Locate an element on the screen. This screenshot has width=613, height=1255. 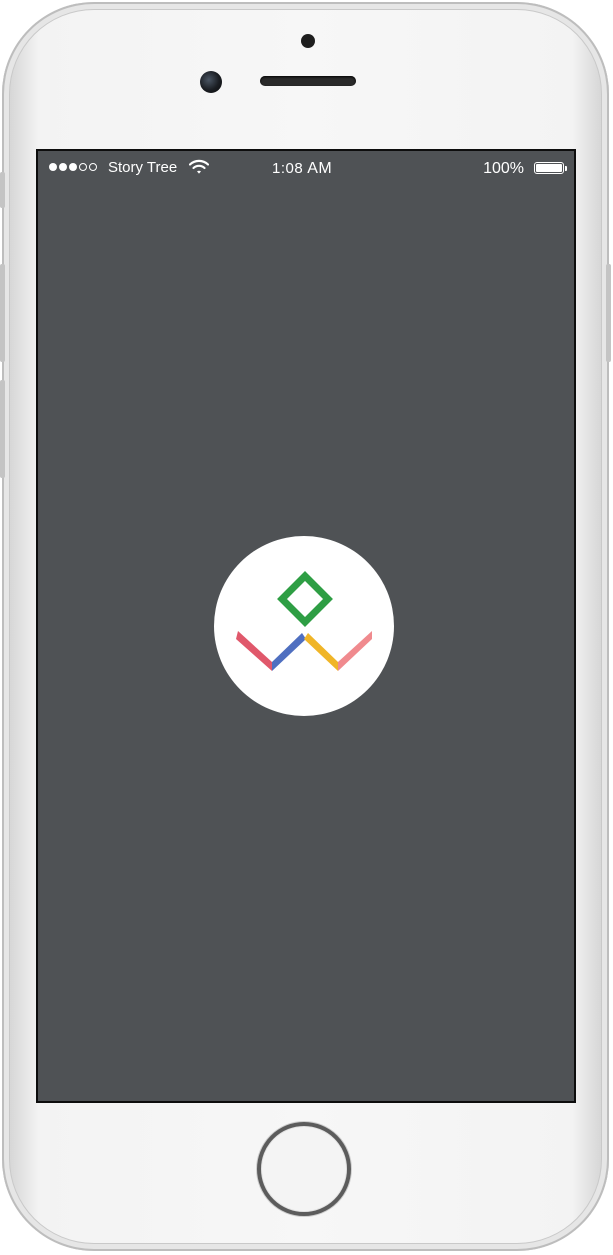
logo-mark is located at coordinates (304, 621).